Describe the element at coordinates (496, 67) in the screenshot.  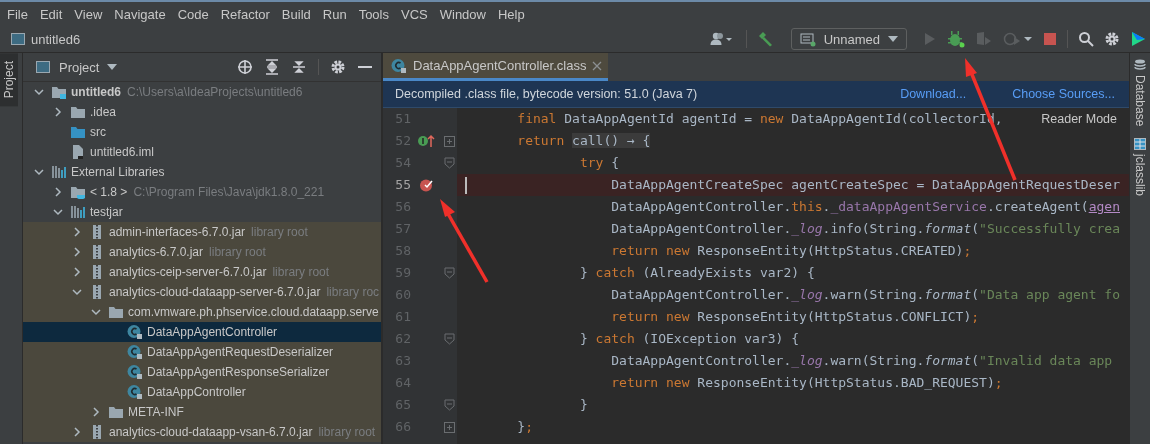
I see `editor-tab: DataAppAgentController.class` at that location.